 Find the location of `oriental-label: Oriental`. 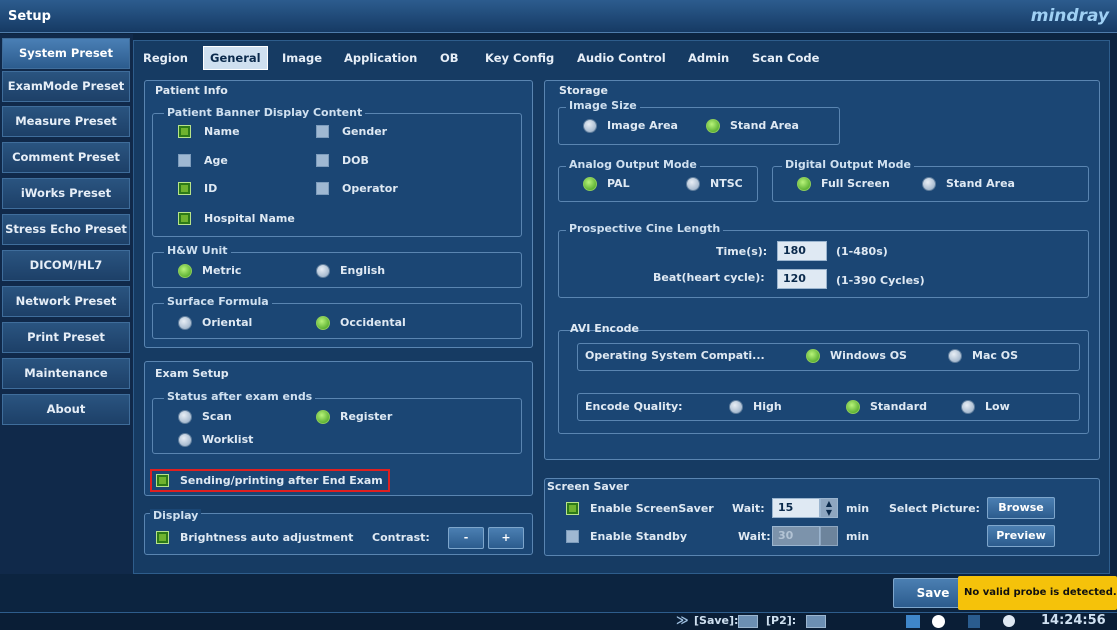

oriental-label: Oriental is located at coordinates (227, 322).